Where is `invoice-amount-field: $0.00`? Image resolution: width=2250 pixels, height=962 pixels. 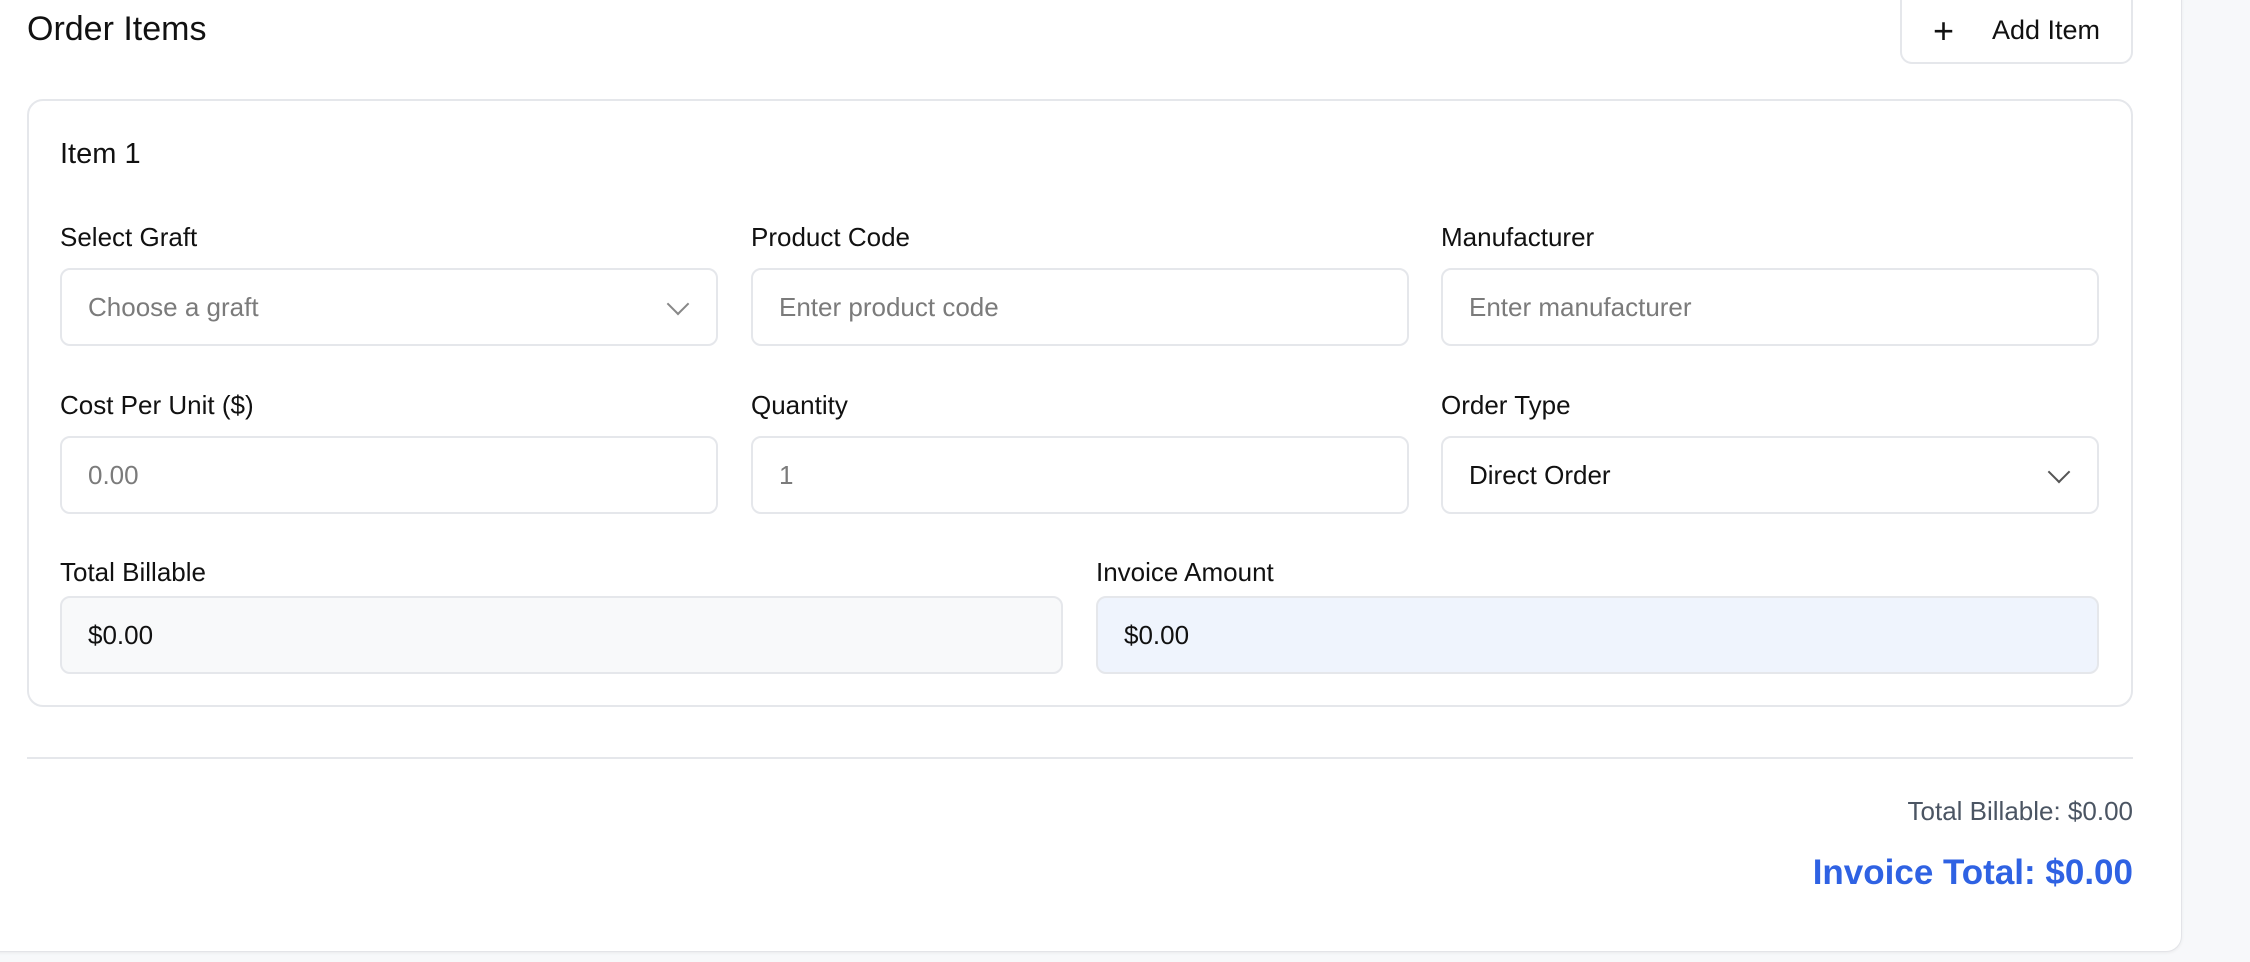
invoice-amount-field: $0.00 is located at coordinates (1597, 635).